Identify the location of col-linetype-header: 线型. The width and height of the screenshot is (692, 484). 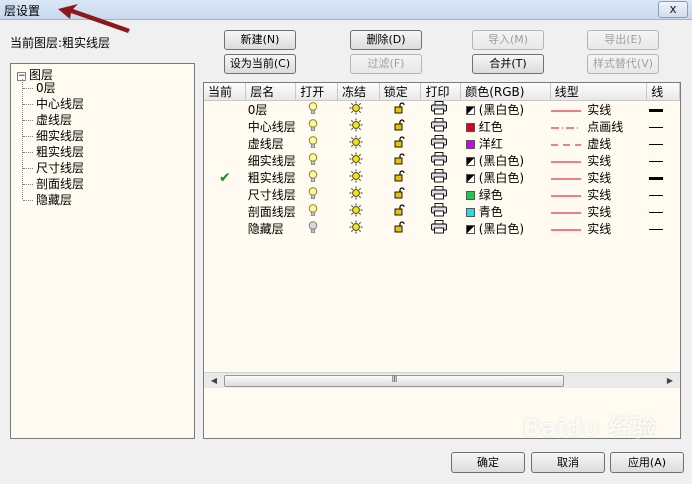
(599, 92).